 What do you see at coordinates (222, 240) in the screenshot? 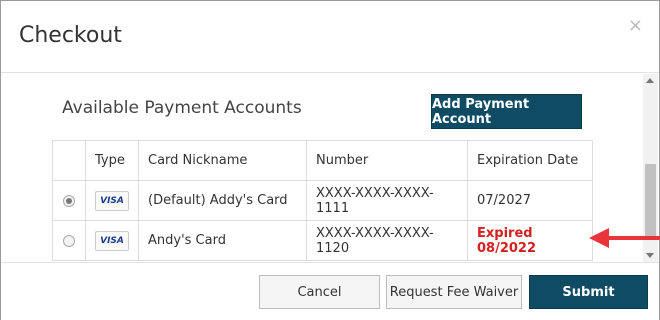
I see `card-nickname: Andy's Card` at bounding box center [222, 240].